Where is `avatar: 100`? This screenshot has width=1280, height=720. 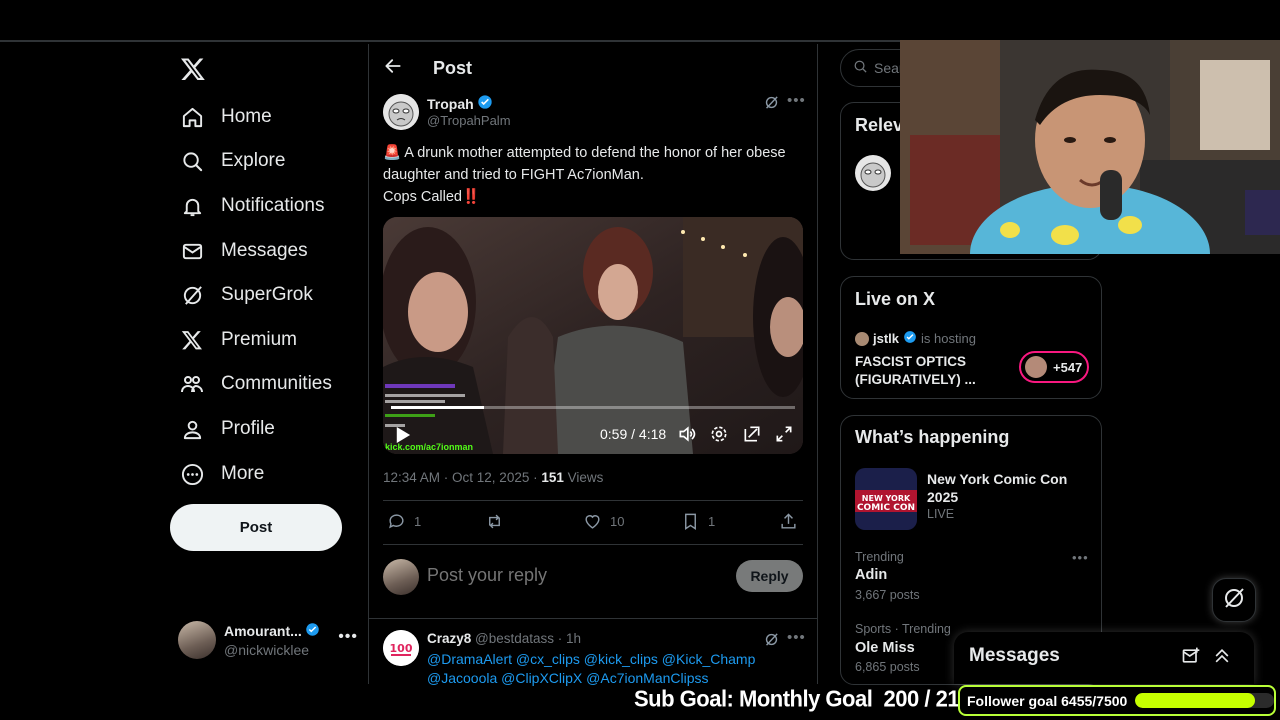
avatar: 100 is located at coordinates (401, 648).